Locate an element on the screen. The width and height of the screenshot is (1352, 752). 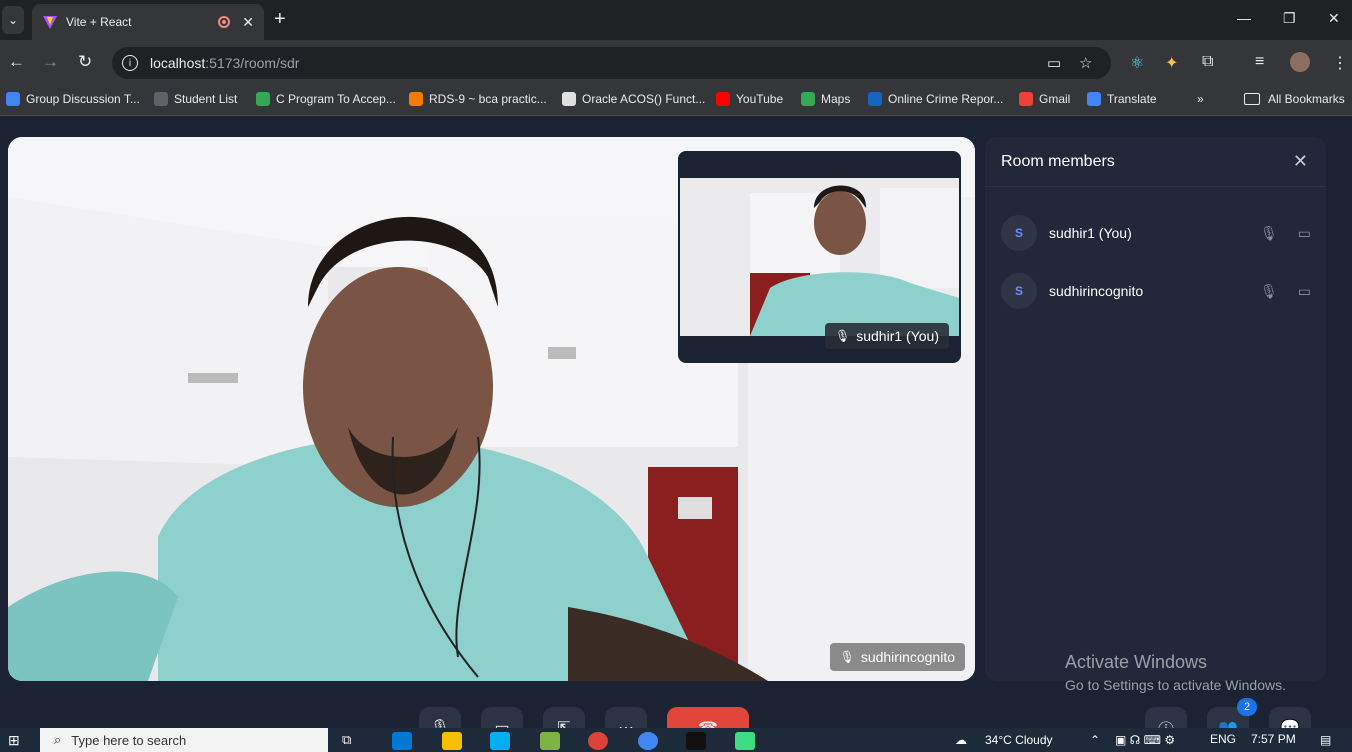
divider is located at coordinates (1155, 186).